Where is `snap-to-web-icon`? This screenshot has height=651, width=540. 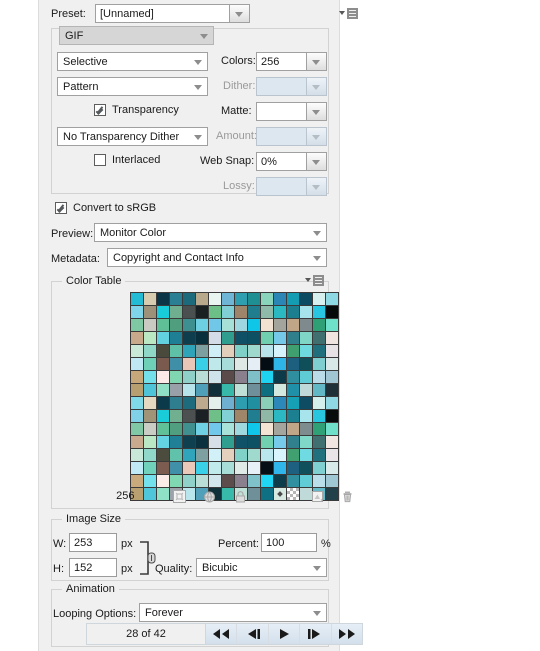
snap-to-web-icon is located at coordinates (179, 496).